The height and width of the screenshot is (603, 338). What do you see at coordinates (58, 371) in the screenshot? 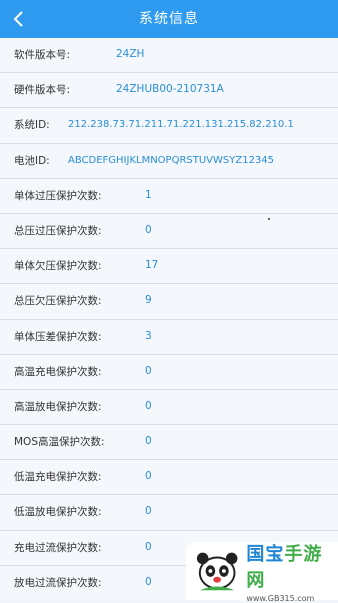
I see `row-label: 高温充电保护次数:` at bounding box center [58, 371].